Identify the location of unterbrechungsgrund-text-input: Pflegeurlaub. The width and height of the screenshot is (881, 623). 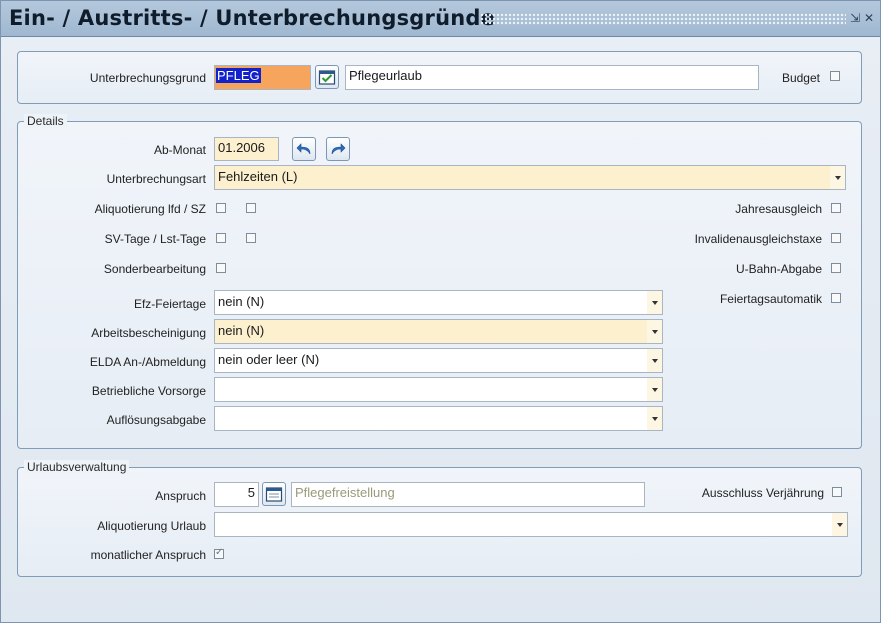
(552, 77).